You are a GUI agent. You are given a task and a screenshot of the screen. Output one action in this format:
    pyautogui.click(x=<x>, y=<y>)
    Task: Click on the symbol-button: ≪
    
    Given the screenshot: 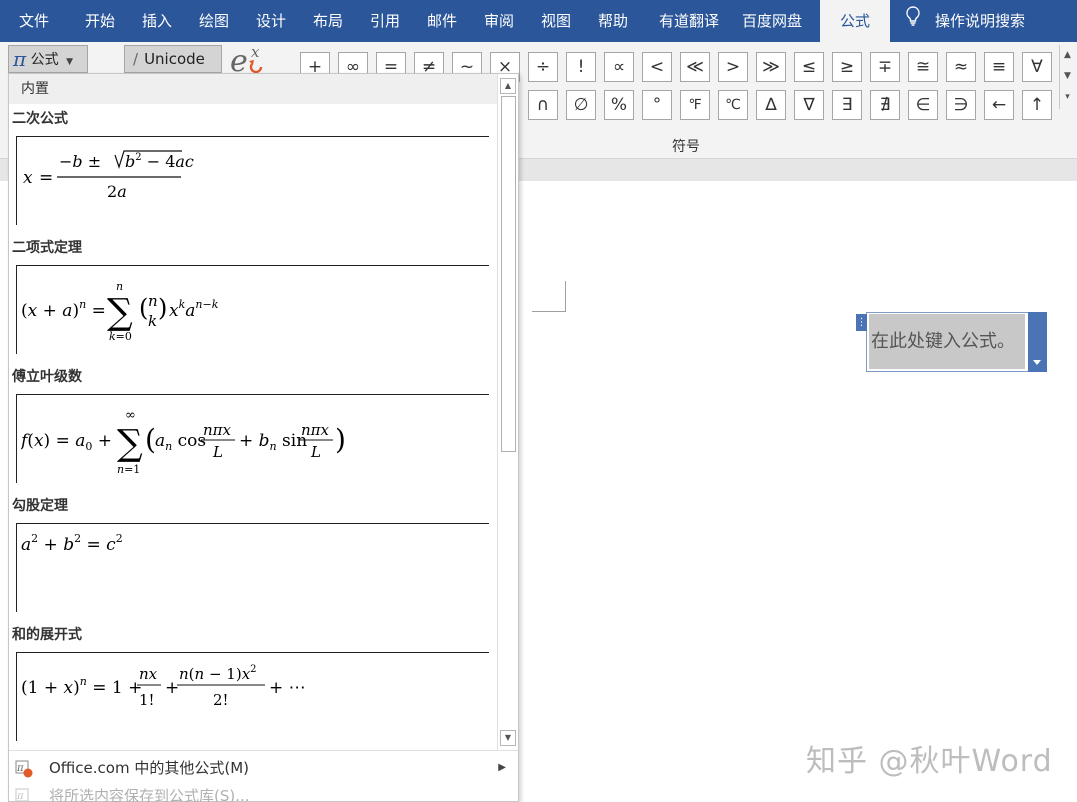 What is the action you would take?
    pyautogui.click(x=695, y=67)
    